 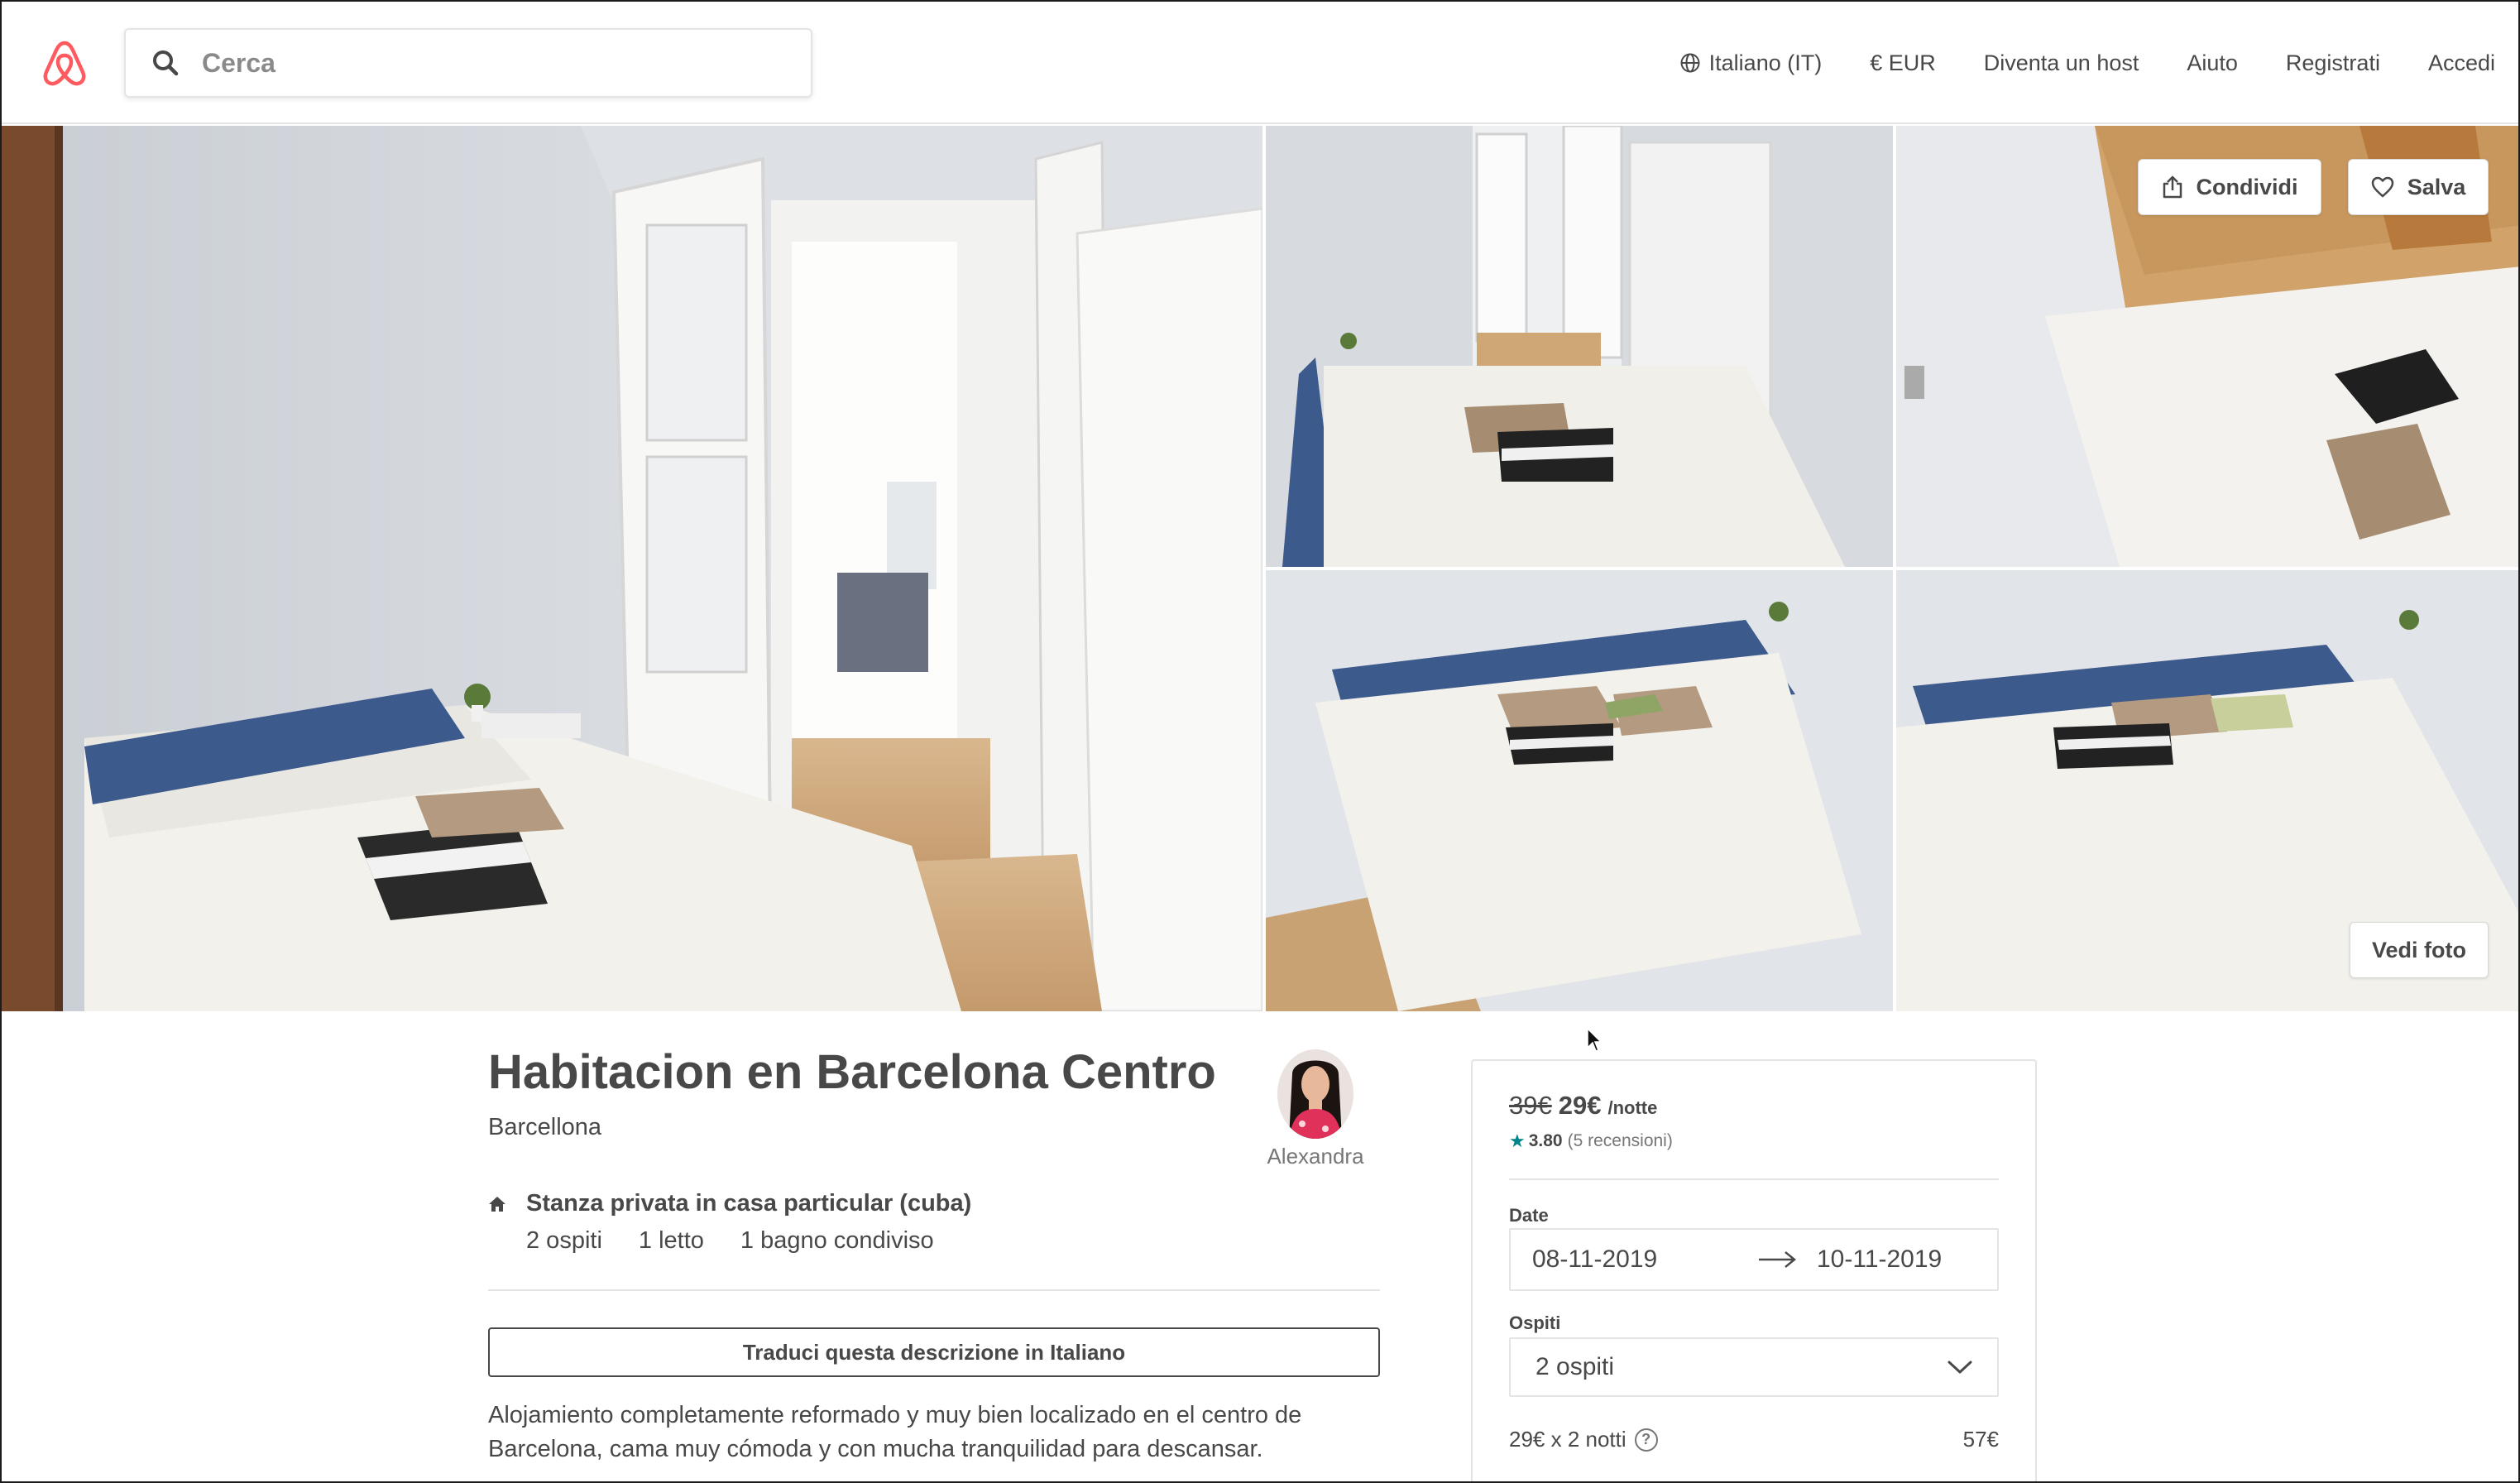 I want to click on login-link: Accedi, so click(x=2461, y=63).